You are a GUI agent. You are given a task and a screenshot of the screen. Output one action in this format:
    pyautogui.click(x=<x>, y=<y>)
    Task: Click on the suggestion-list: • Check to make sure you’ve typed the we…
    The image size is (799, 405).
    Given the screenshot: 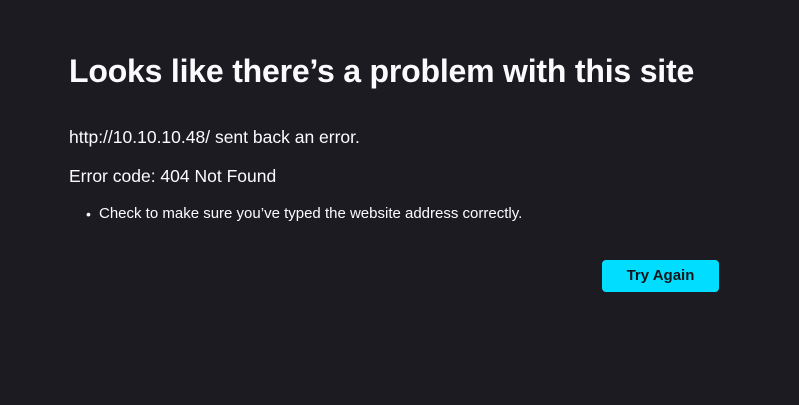 What is the action you would take?
    pyautogui.click(x=295, y=214)
    